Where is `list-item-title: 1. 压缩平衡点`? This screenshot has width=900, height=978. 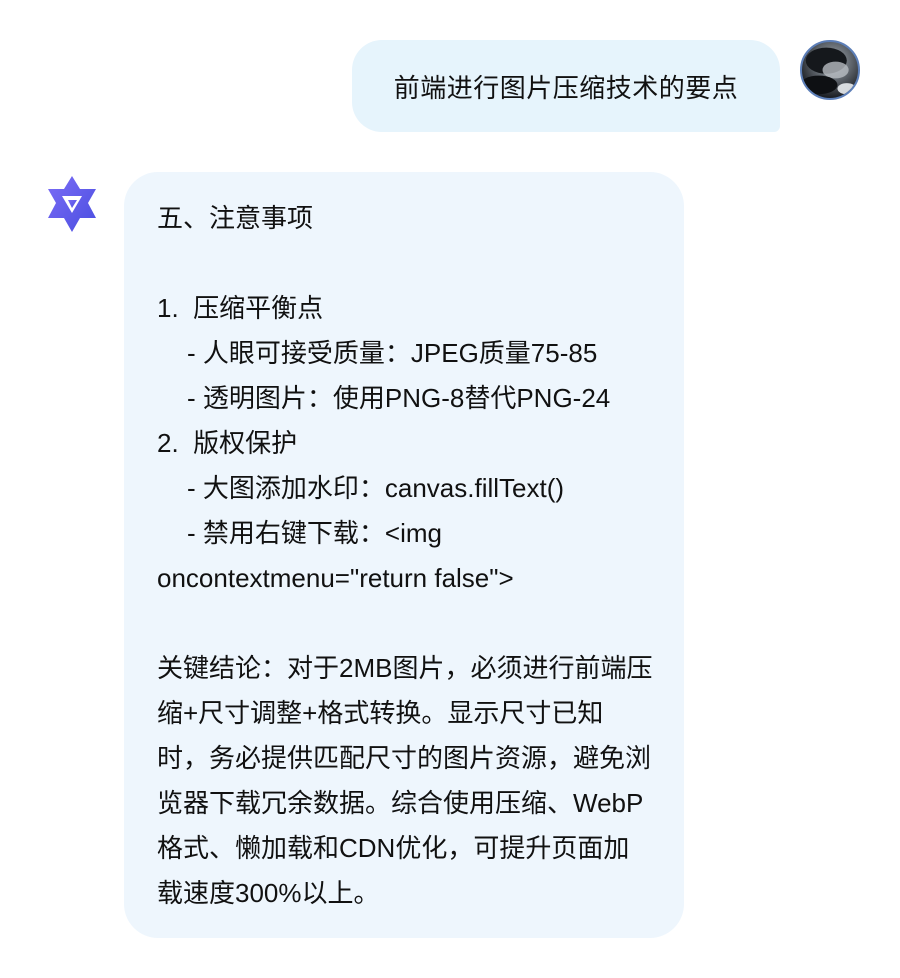
list-item-title: 1. 压缩平衡点 is located at coordinates (405, 308).